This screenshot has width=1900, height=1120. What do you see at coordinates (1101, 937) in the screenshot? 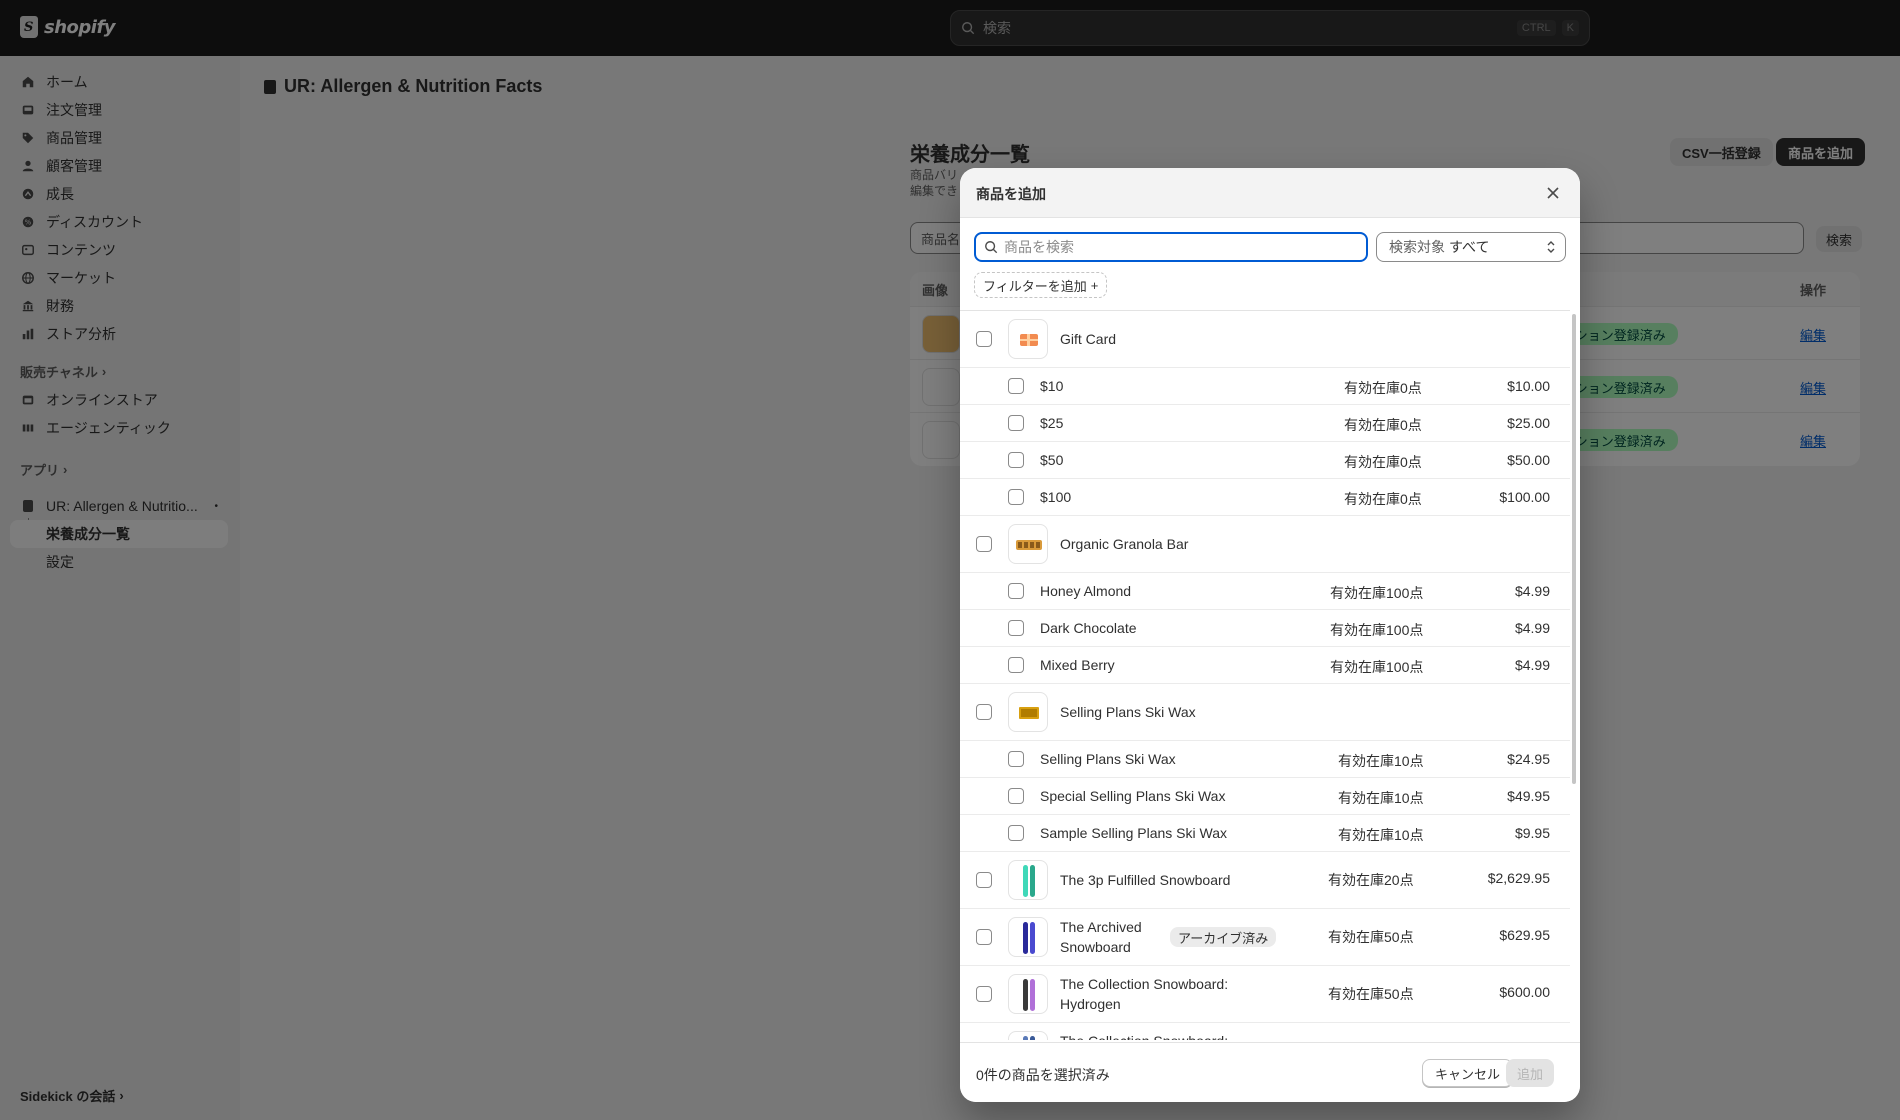
I see `product-name: The Archived Snowboard` at bounding box center [1101, 937].